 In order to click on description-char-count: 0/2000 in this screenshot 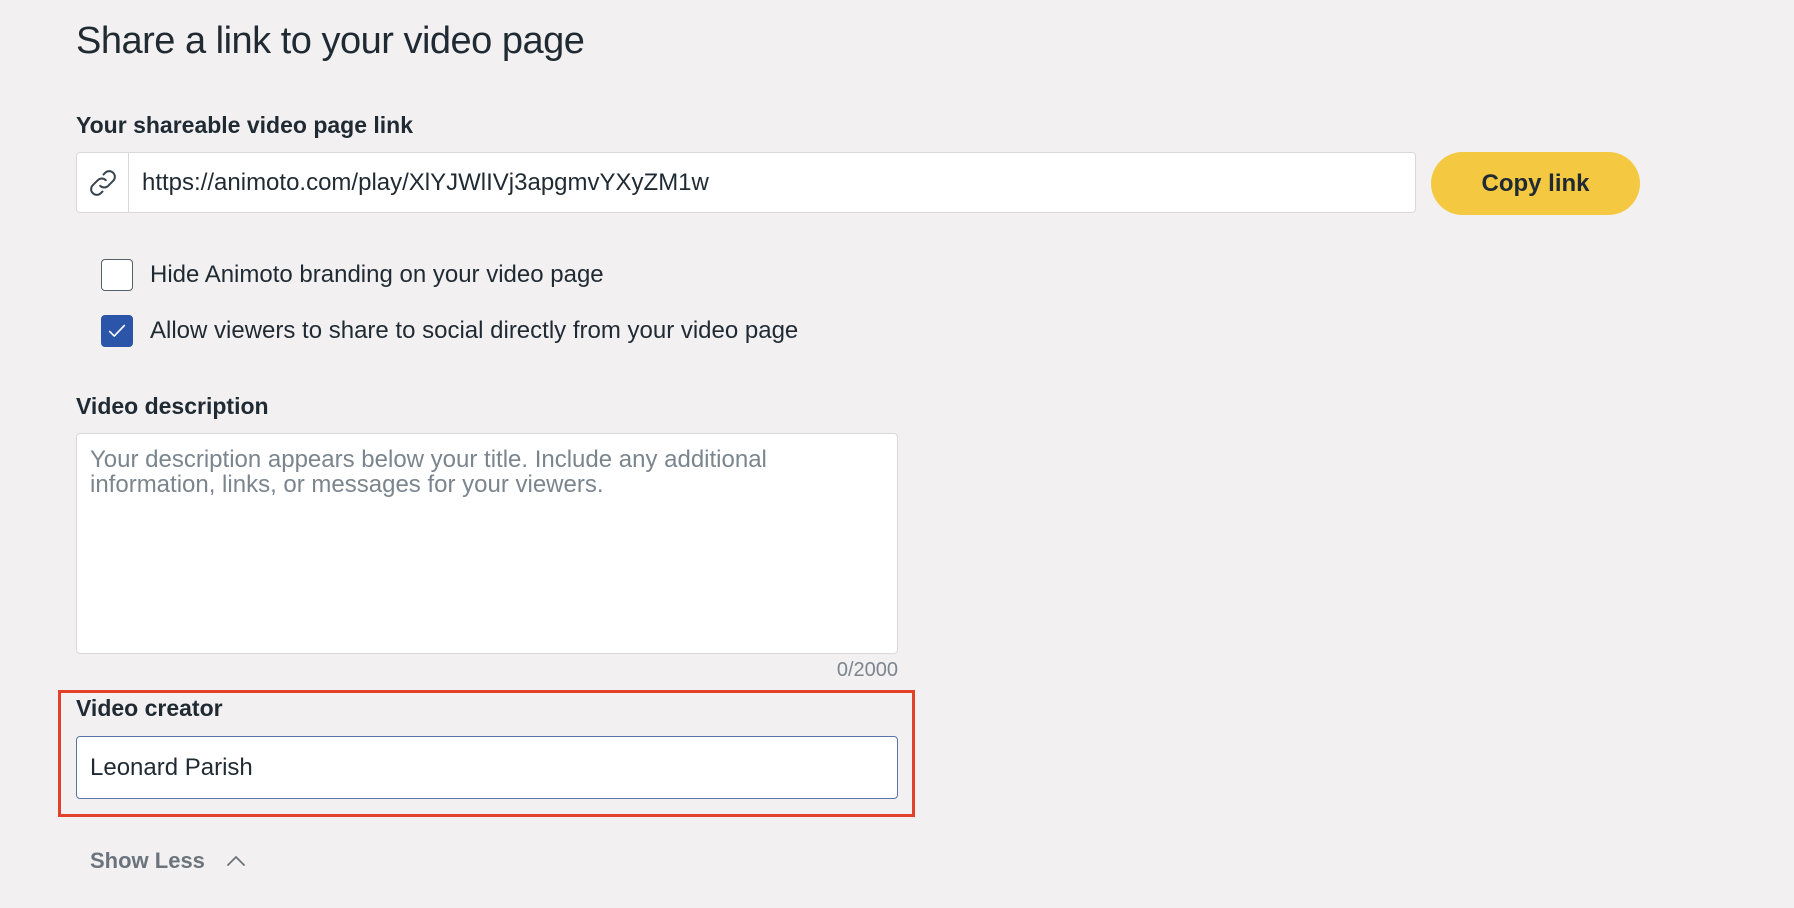, I will do `click(867, 670)`.